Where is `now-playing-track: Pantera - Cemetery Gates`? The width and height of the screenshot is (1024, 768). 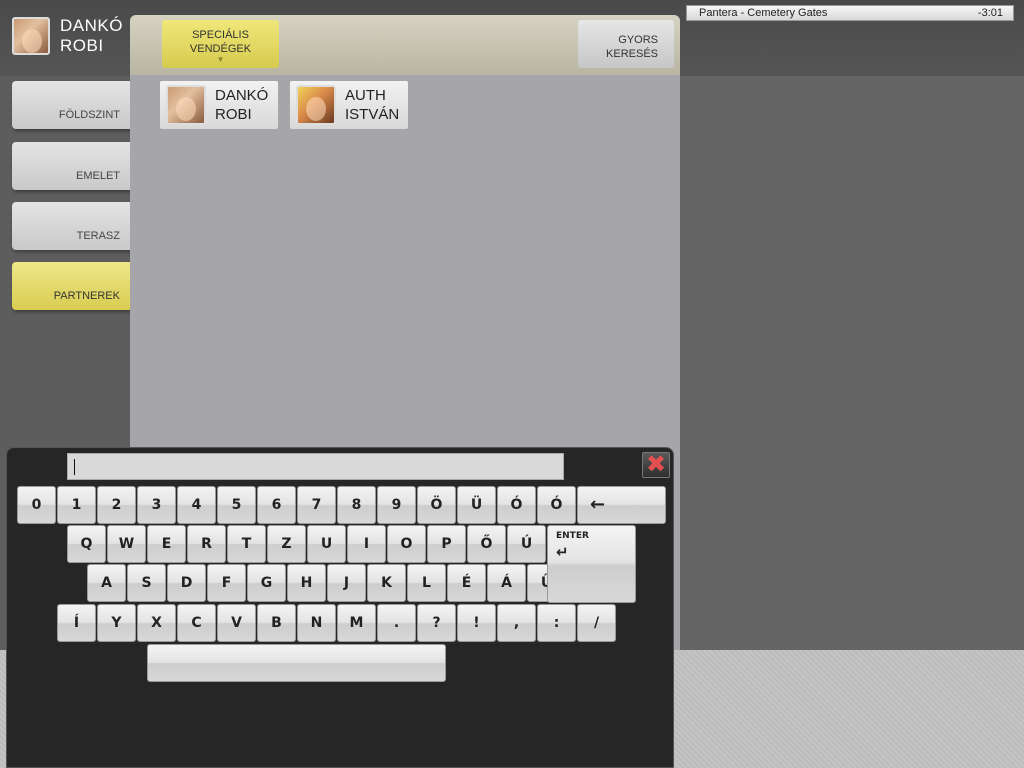 now-playing-track: Pantera - Cemetery Gates is located at coordinates (763, 13).